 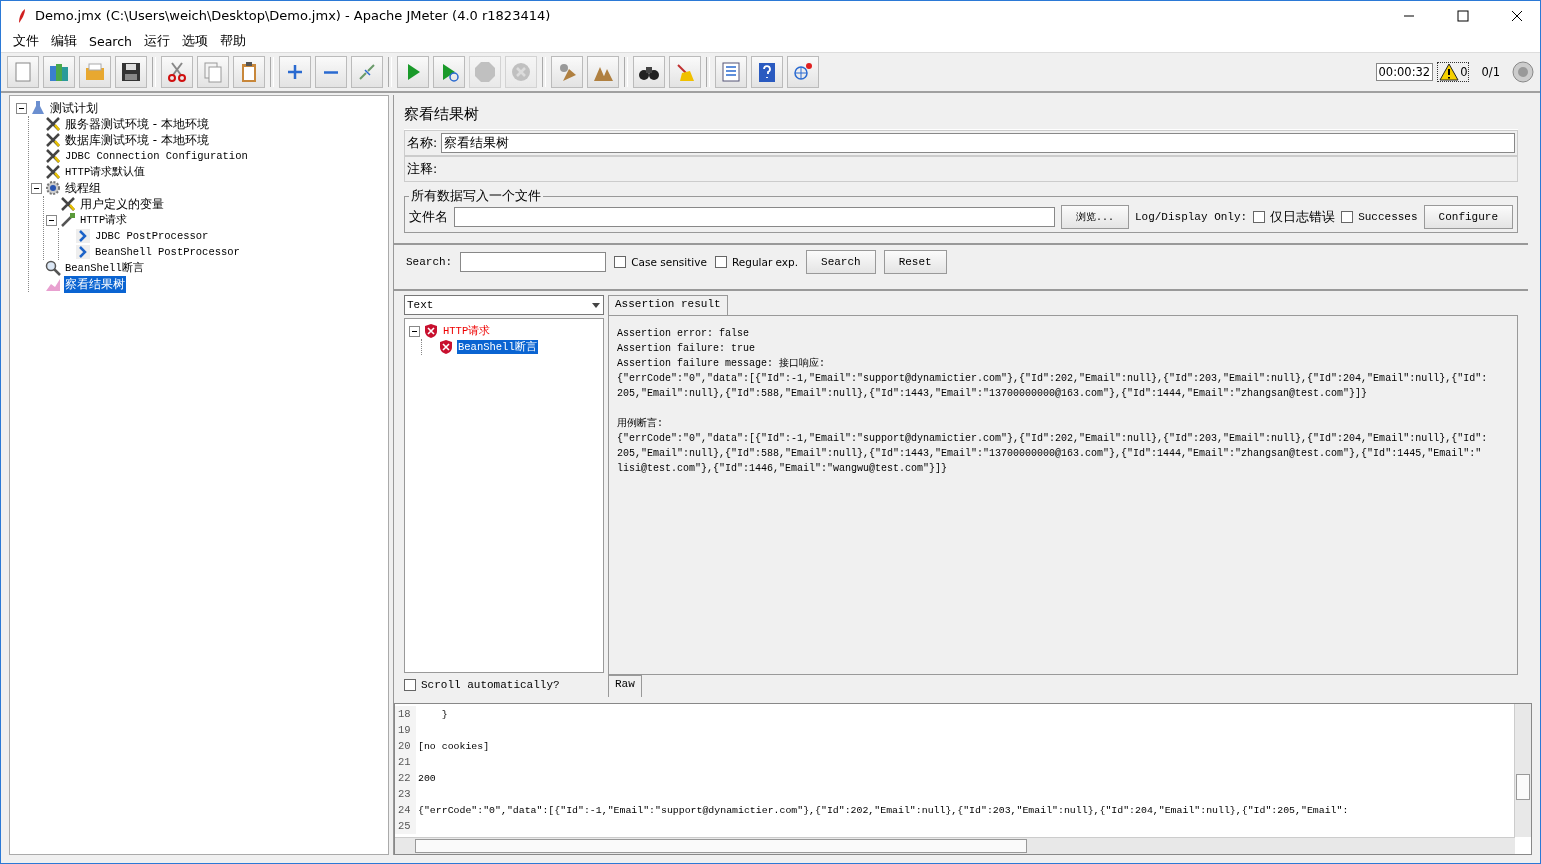 What do you see at coordinates (429, 262) in the screenshot?
I see `search-label: Search:` at bounding box center [429, 262].